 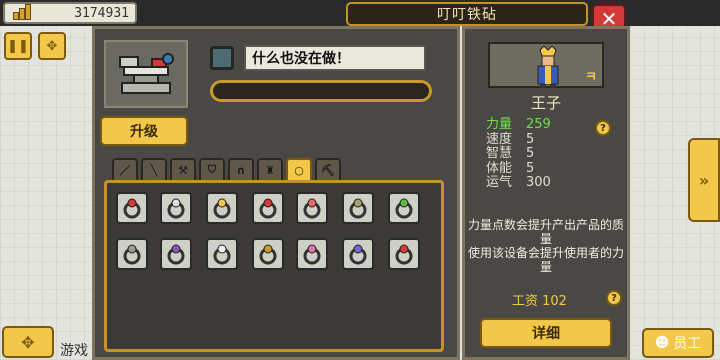 I want to click on sword-icon: ／, so click(x=125, y=170).